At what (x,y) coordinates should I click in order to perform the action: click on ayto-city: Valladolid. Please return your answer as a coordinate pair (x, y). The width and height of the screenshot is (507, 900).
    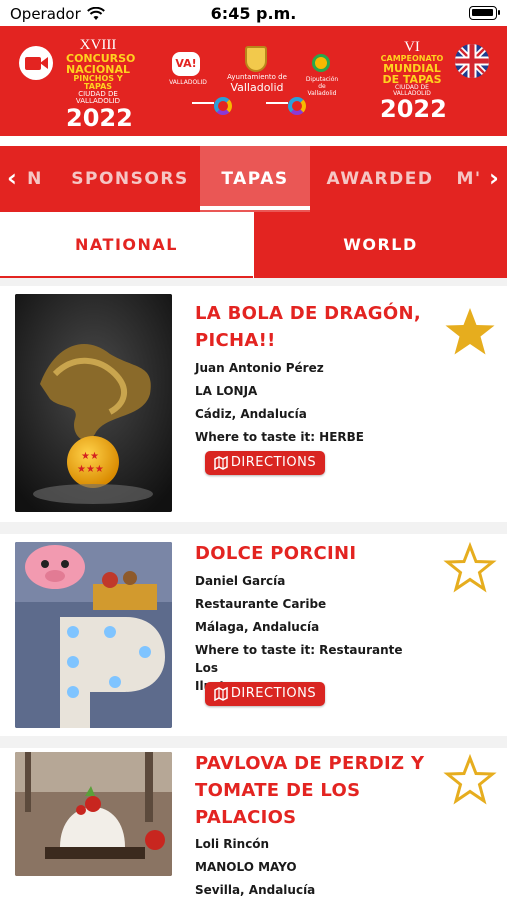
    Looking at the image, I should click on (257, 87).